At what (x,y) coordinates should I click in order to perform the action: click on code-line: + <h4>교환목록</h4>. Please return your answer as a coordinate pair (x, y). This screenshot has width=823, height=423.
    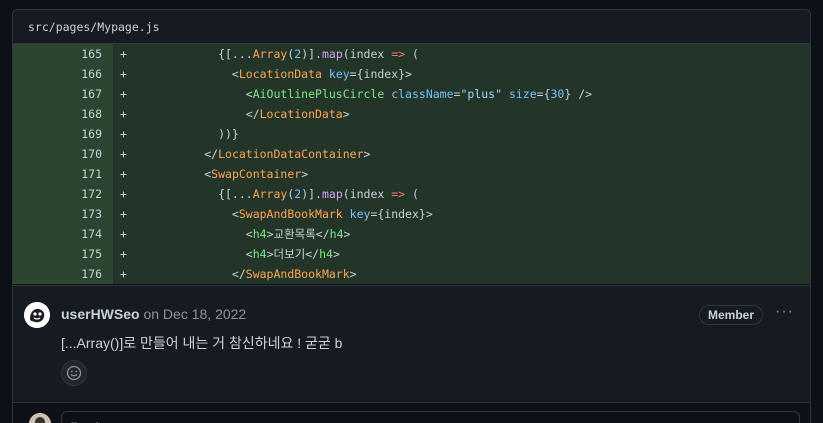
    Looking at the image, I should click on (461, 234).